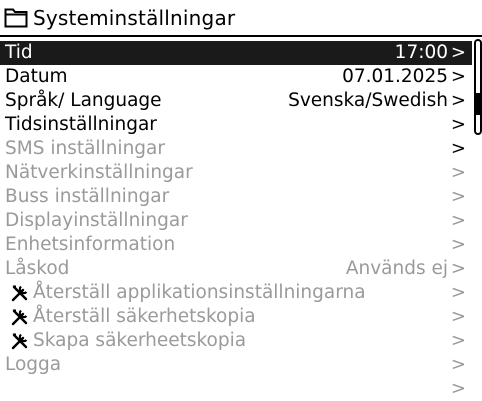 This screenshot has height=401, width=482. I want to click on menu-item-label: Skapa säkerheetskopia, so click(140, 340).